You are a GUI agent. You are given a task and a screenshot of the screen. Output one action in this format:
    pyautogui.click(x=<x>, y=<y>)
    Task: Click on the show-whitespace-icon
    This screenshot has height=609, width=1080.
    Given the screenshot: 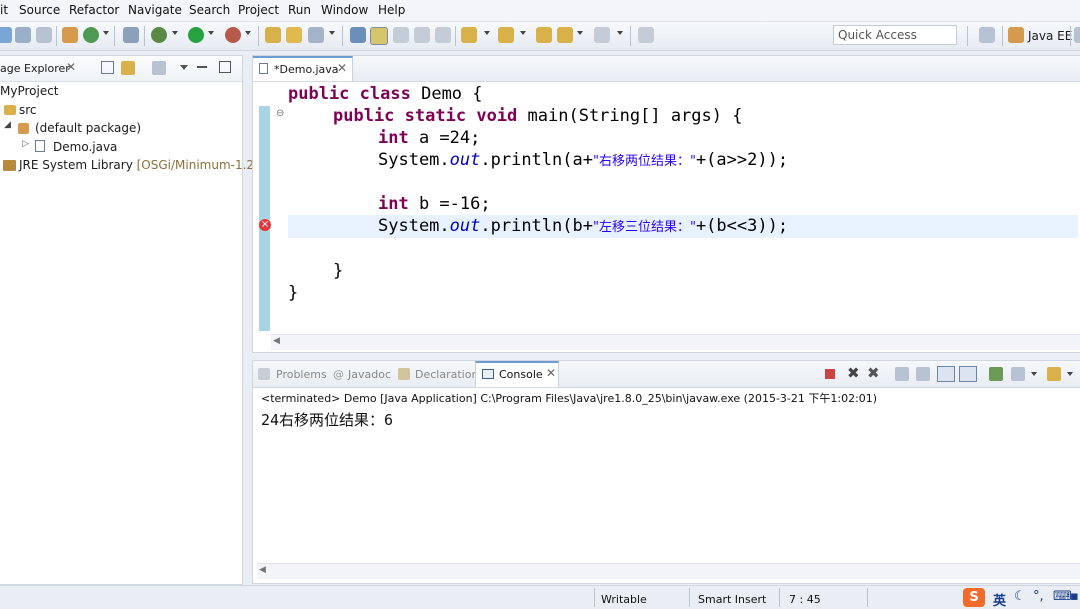 What is the action you would take?
    pyautogui.click(x=443, y=35)
    